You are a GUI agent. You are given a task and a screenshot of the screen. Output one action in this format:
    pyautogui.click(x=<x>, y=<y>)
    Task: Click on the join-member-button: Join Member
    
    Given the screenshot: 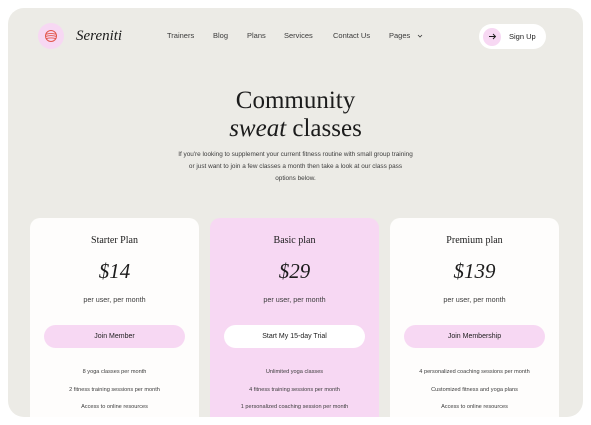 What is the action you would take?
    pyautogui.click(x=114, y=336)
    